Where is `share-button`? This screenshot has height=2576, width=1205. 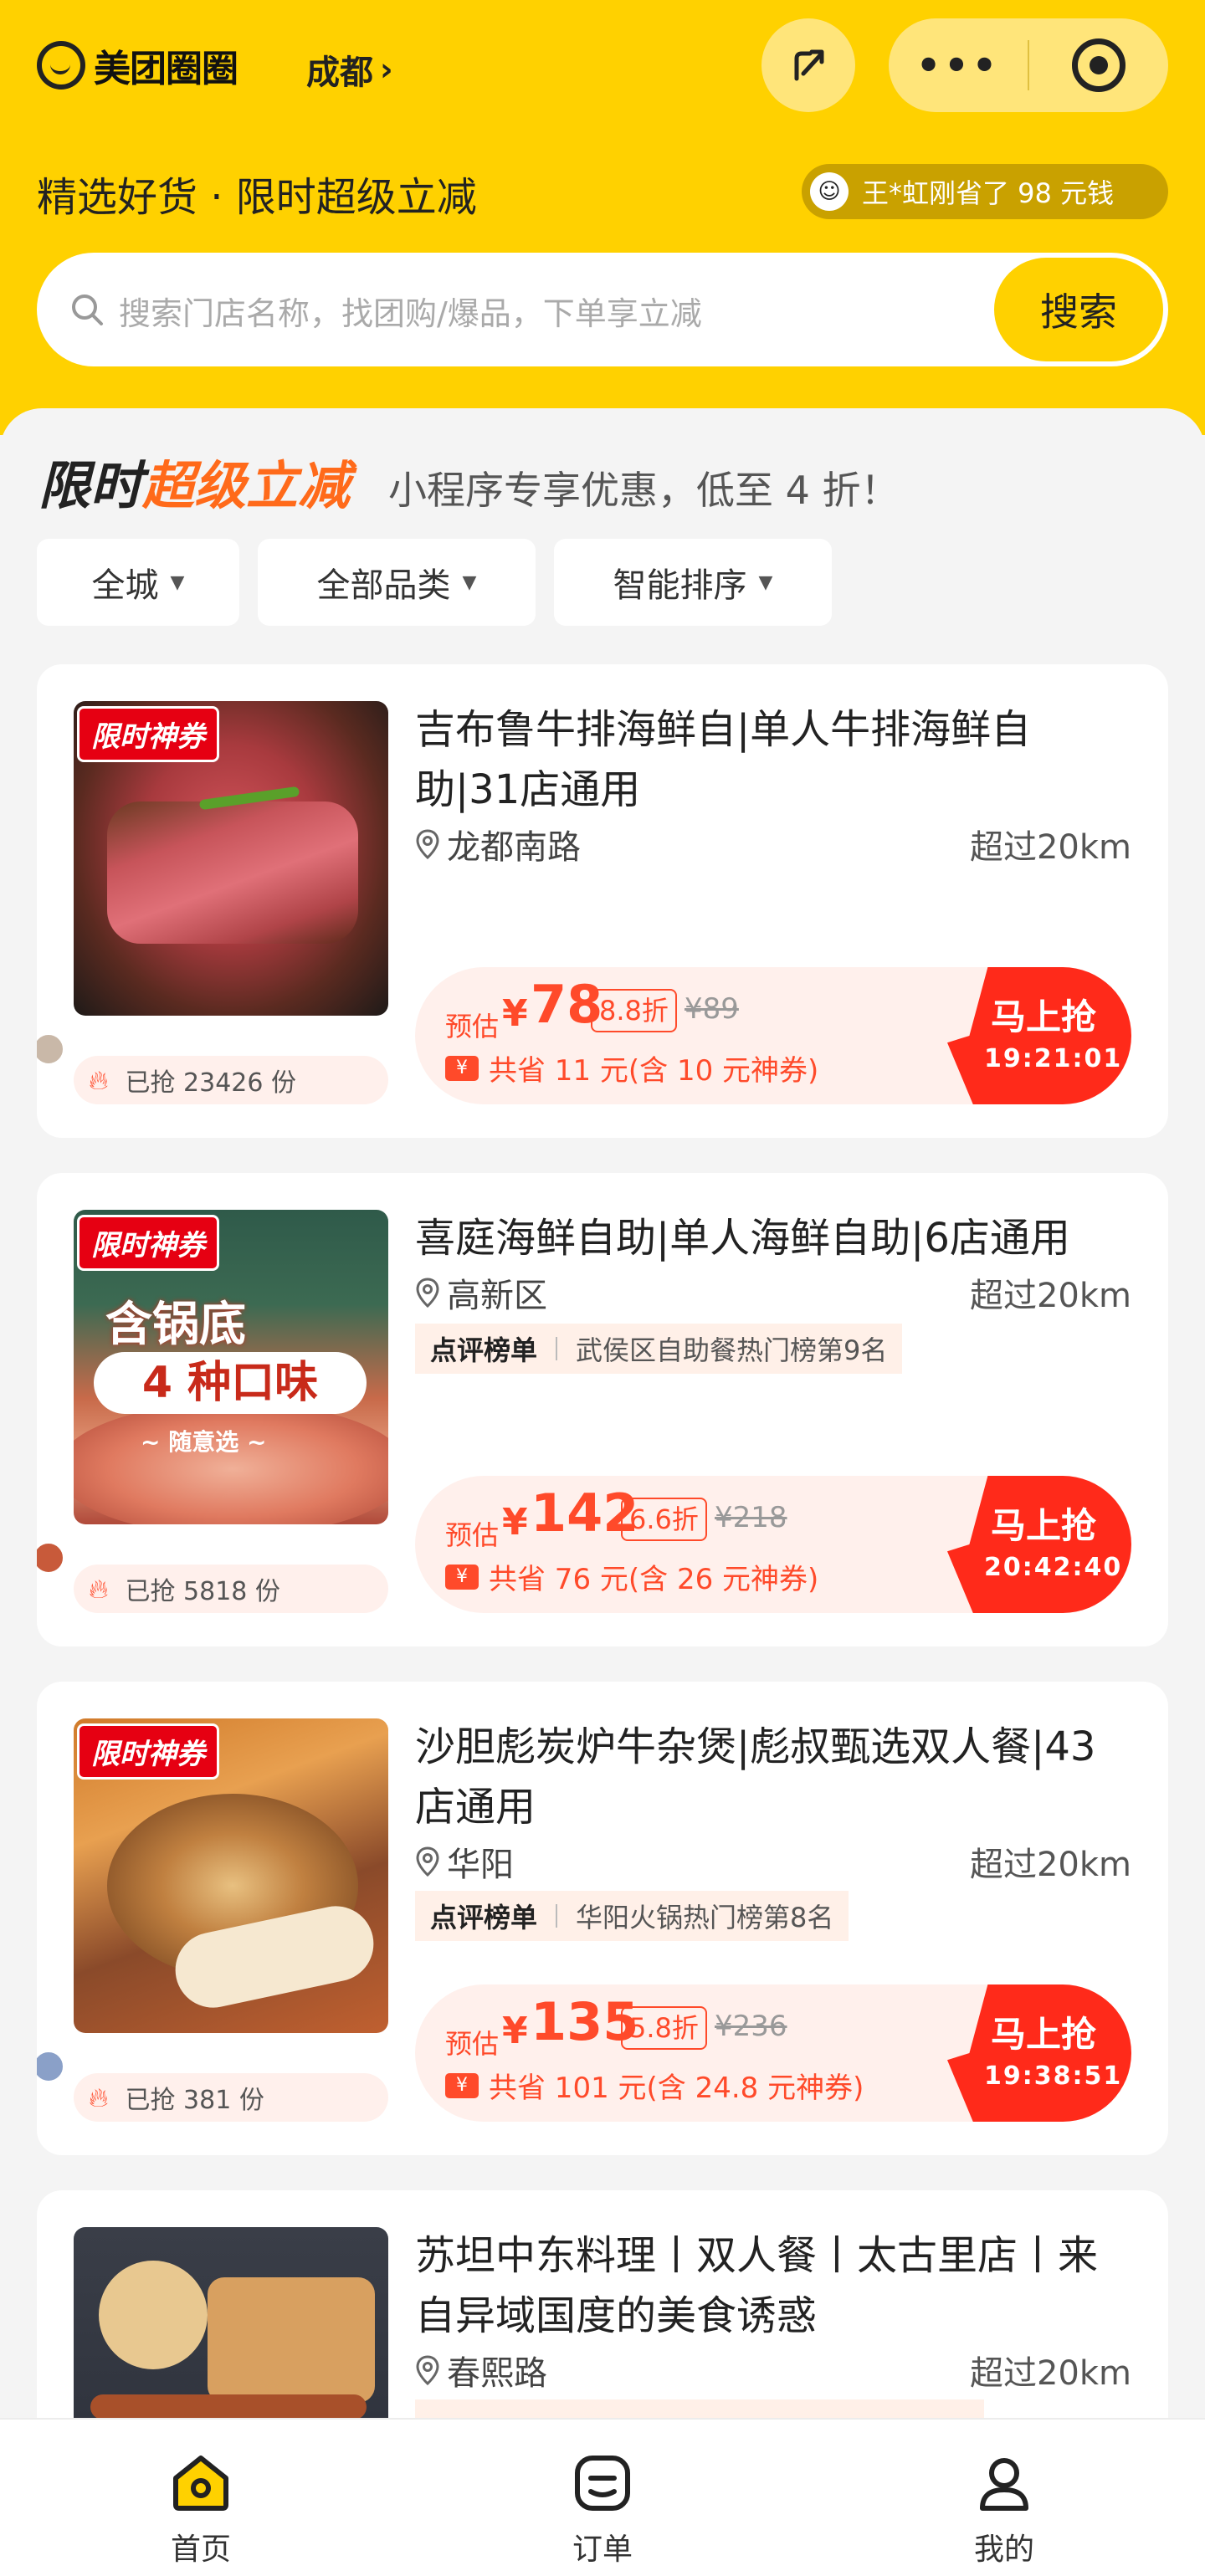
share-button is located at coordinates (808, 65).